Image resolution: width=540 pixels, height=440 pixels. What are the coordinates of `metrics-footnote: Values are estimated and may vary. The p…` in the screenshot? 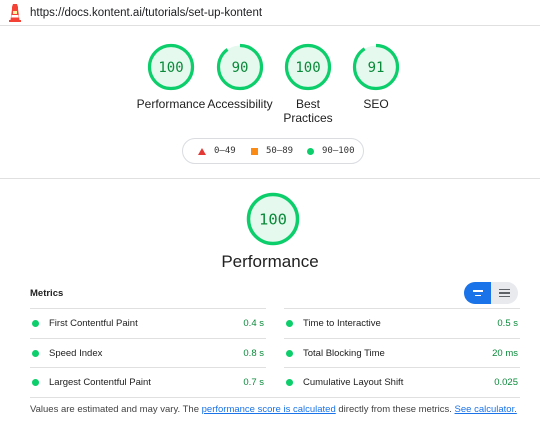 It's located at (273, 409).